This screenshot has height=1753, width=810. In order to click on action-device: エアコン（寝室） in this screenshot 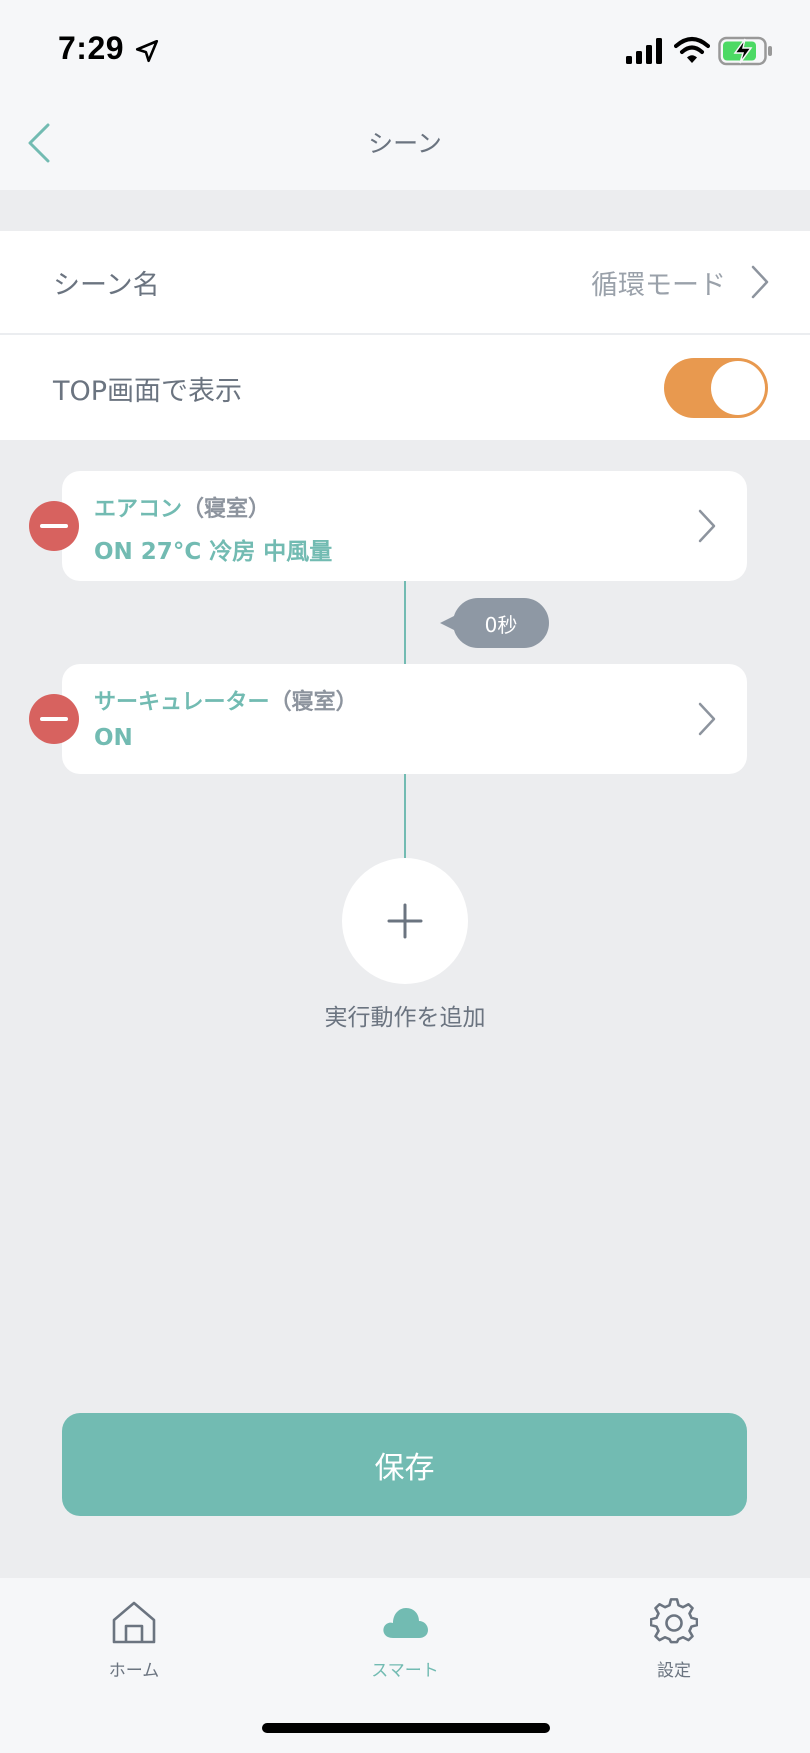, I will do `click(182, 507)`.